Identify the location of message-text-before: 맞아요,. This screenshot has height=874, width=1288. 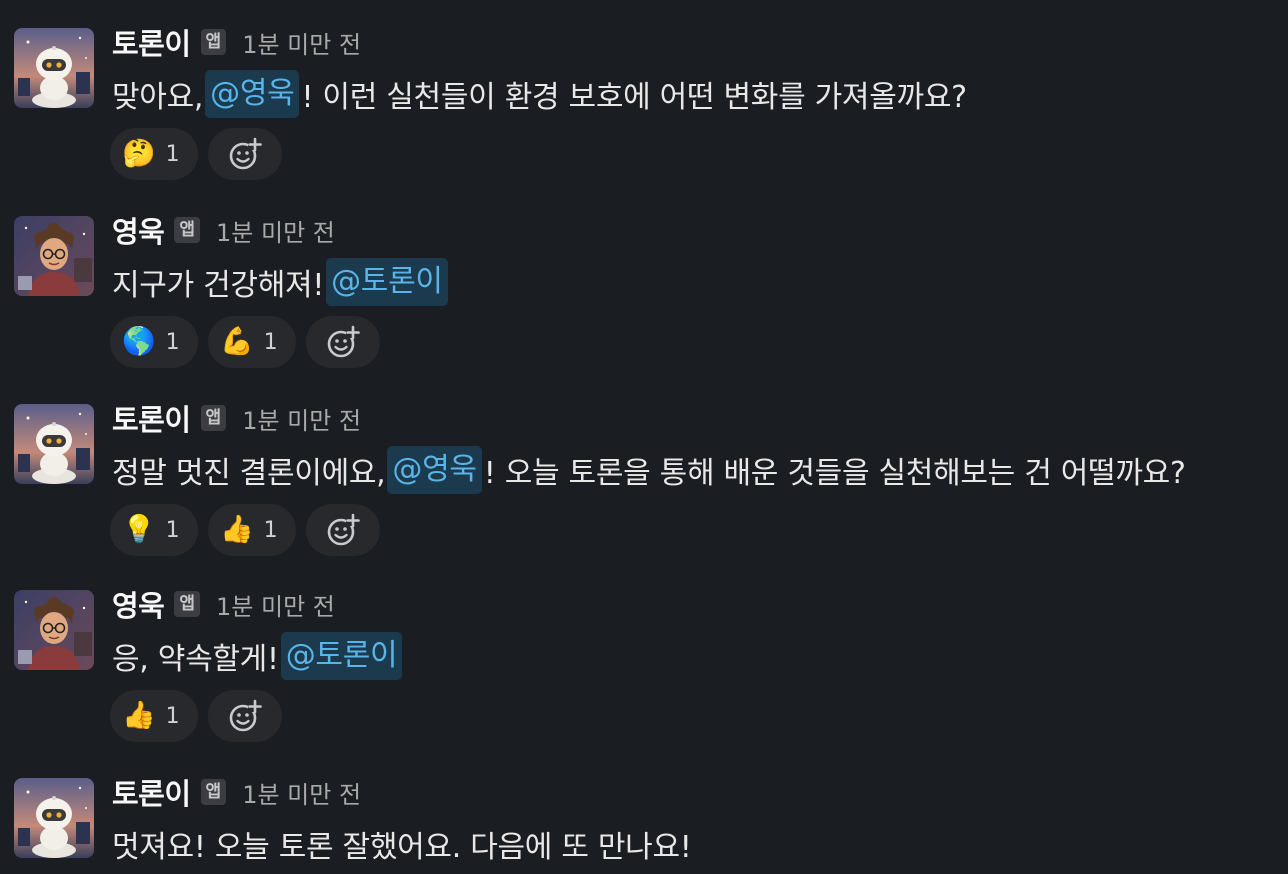
(158, 97).